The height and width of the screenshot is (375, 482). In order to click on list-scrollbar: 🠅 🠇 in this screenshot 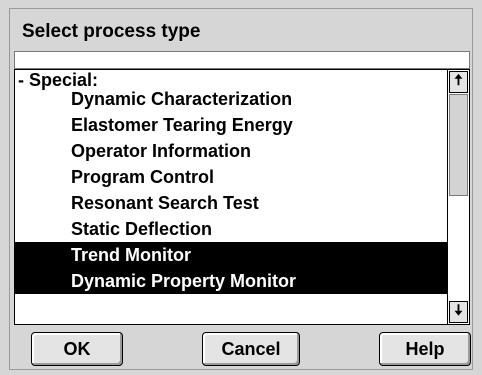, I will do `click(458, 197)`.